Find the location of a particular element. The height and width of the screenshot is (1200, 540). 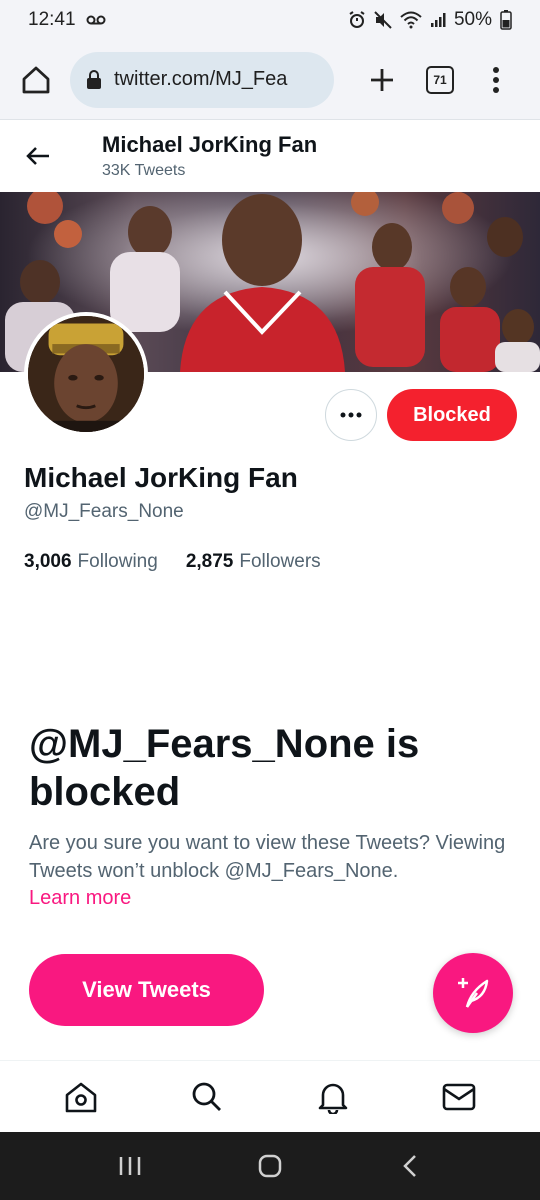

back-button is located at coordinates (38, 156).